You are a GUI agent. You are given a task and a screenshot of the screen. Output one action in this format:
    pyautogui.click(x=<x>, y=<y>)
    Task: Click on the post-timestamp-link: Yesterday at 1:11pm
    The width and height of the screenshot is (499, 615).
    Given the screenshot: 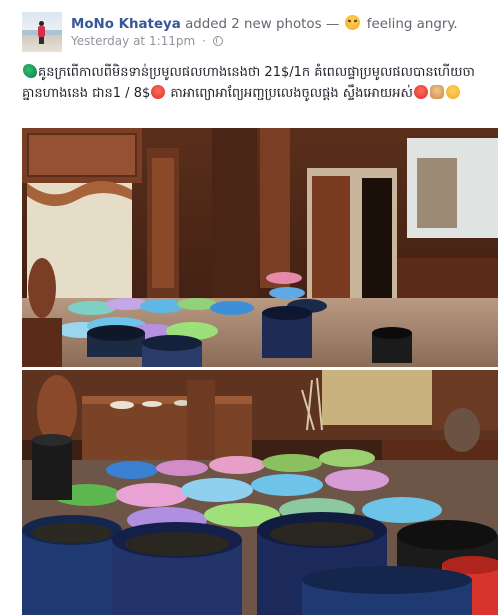 What is the action you would take?
    pyautogui.click(x=133, y=41)
    